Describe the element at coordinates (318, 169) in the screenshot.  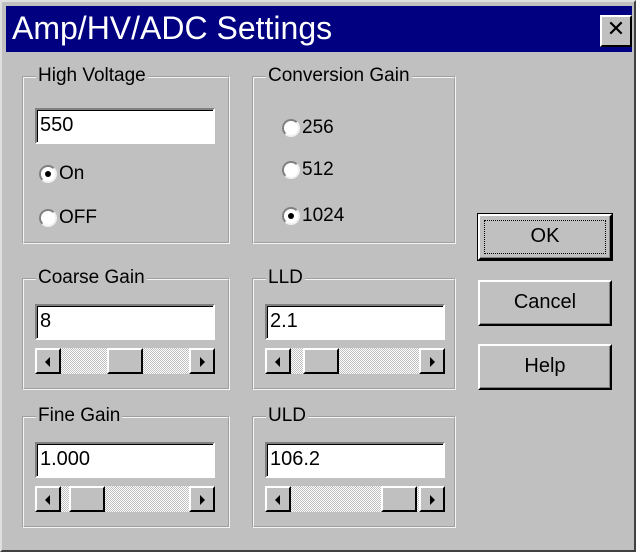
I see `conversion-gain-512-label: 512` at that location.